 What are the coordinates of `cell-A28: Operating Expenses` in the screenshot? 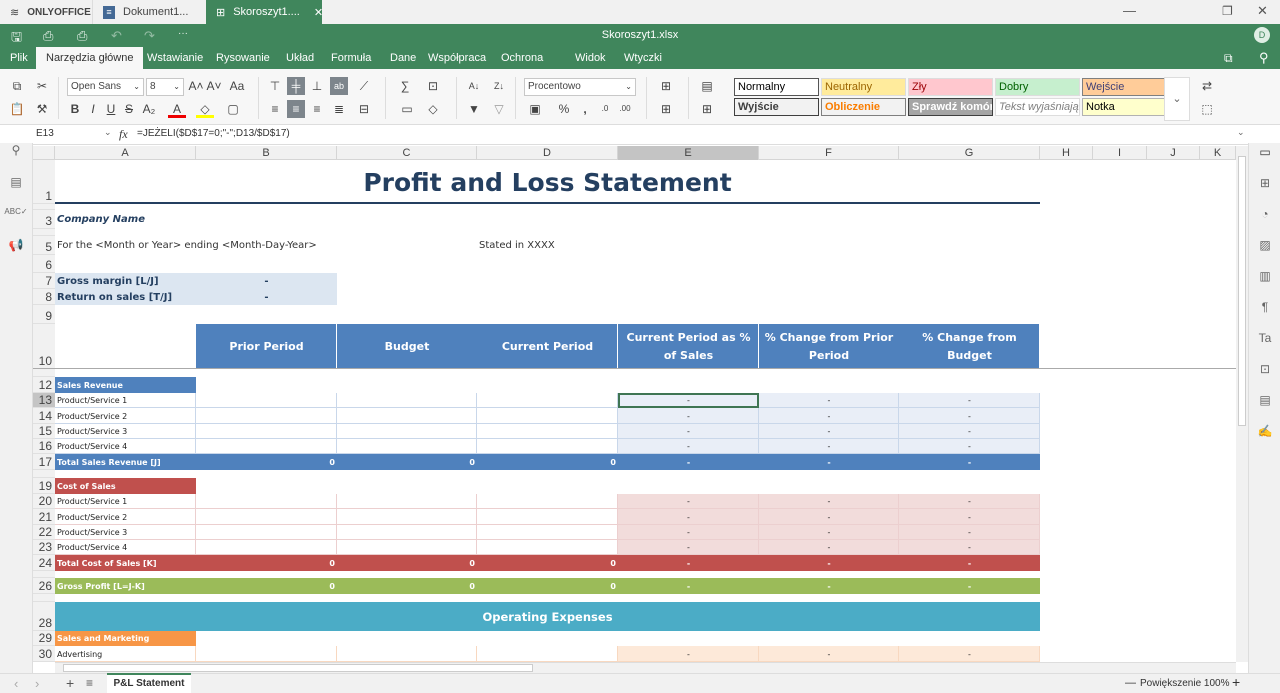 It's located at (547, 616).